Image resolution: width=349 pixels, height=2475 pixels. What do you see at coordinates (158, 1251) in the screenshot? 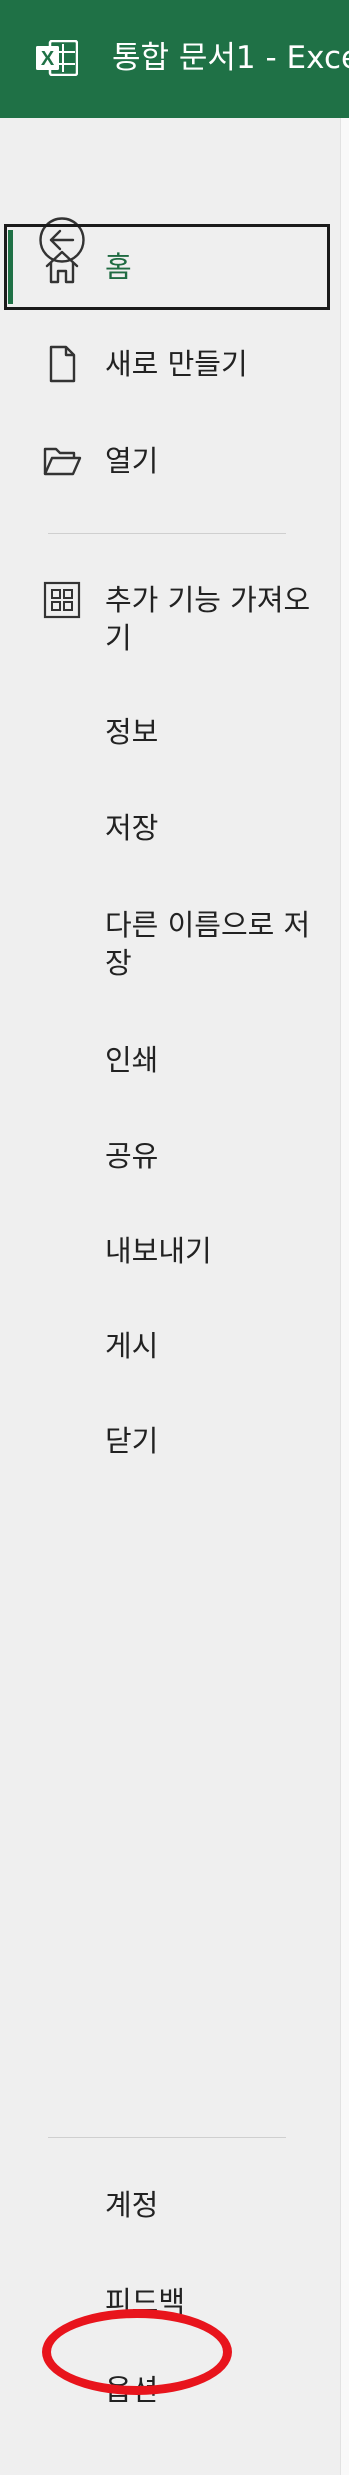
I see `nav-item-export: 내보내기` at bounding box center [158, 1251].